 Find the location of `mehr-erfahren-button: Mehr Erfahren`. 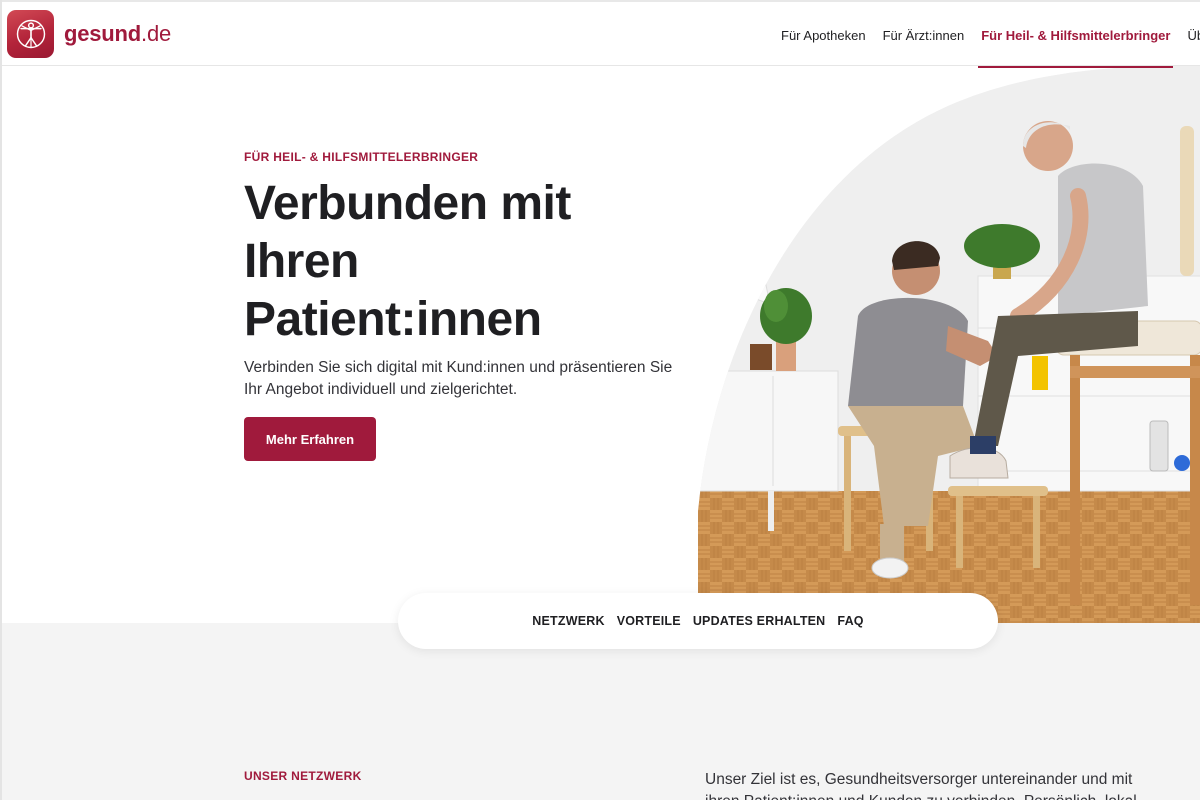

mehr-erfahren-button: Mehr Erfahren is located at coordinates (310, 439).